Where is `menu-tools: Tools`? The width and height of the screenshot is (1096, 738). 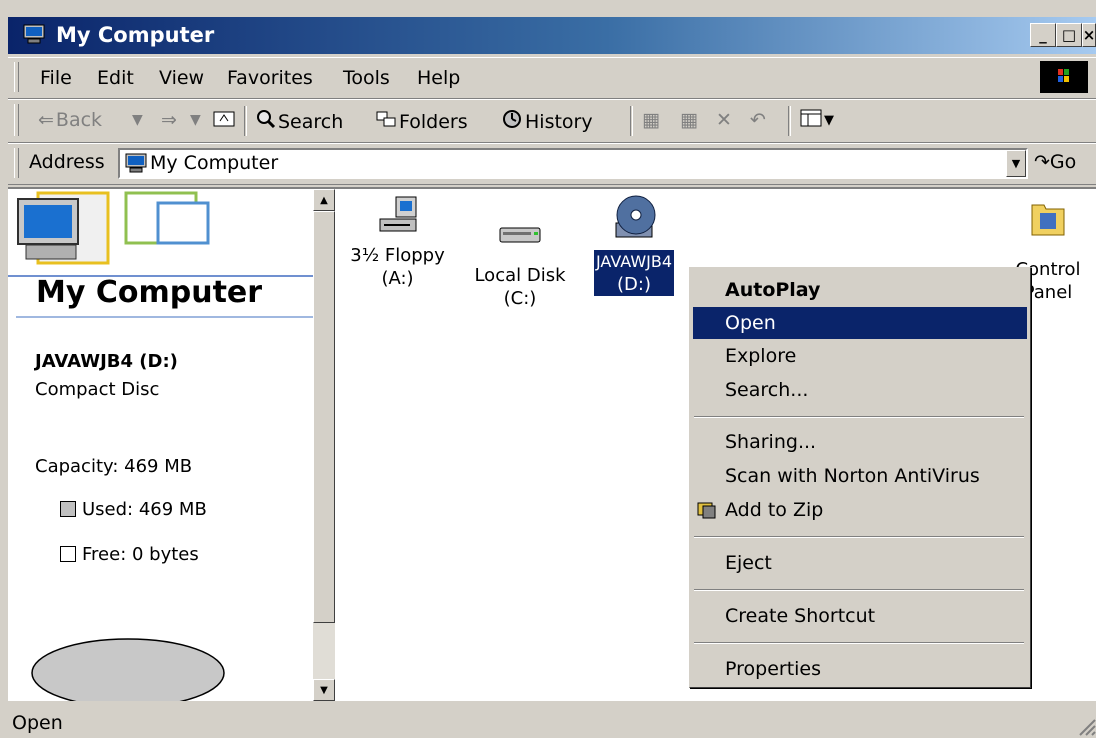
menu-tools: Tools is located at coordinates (366, 78).